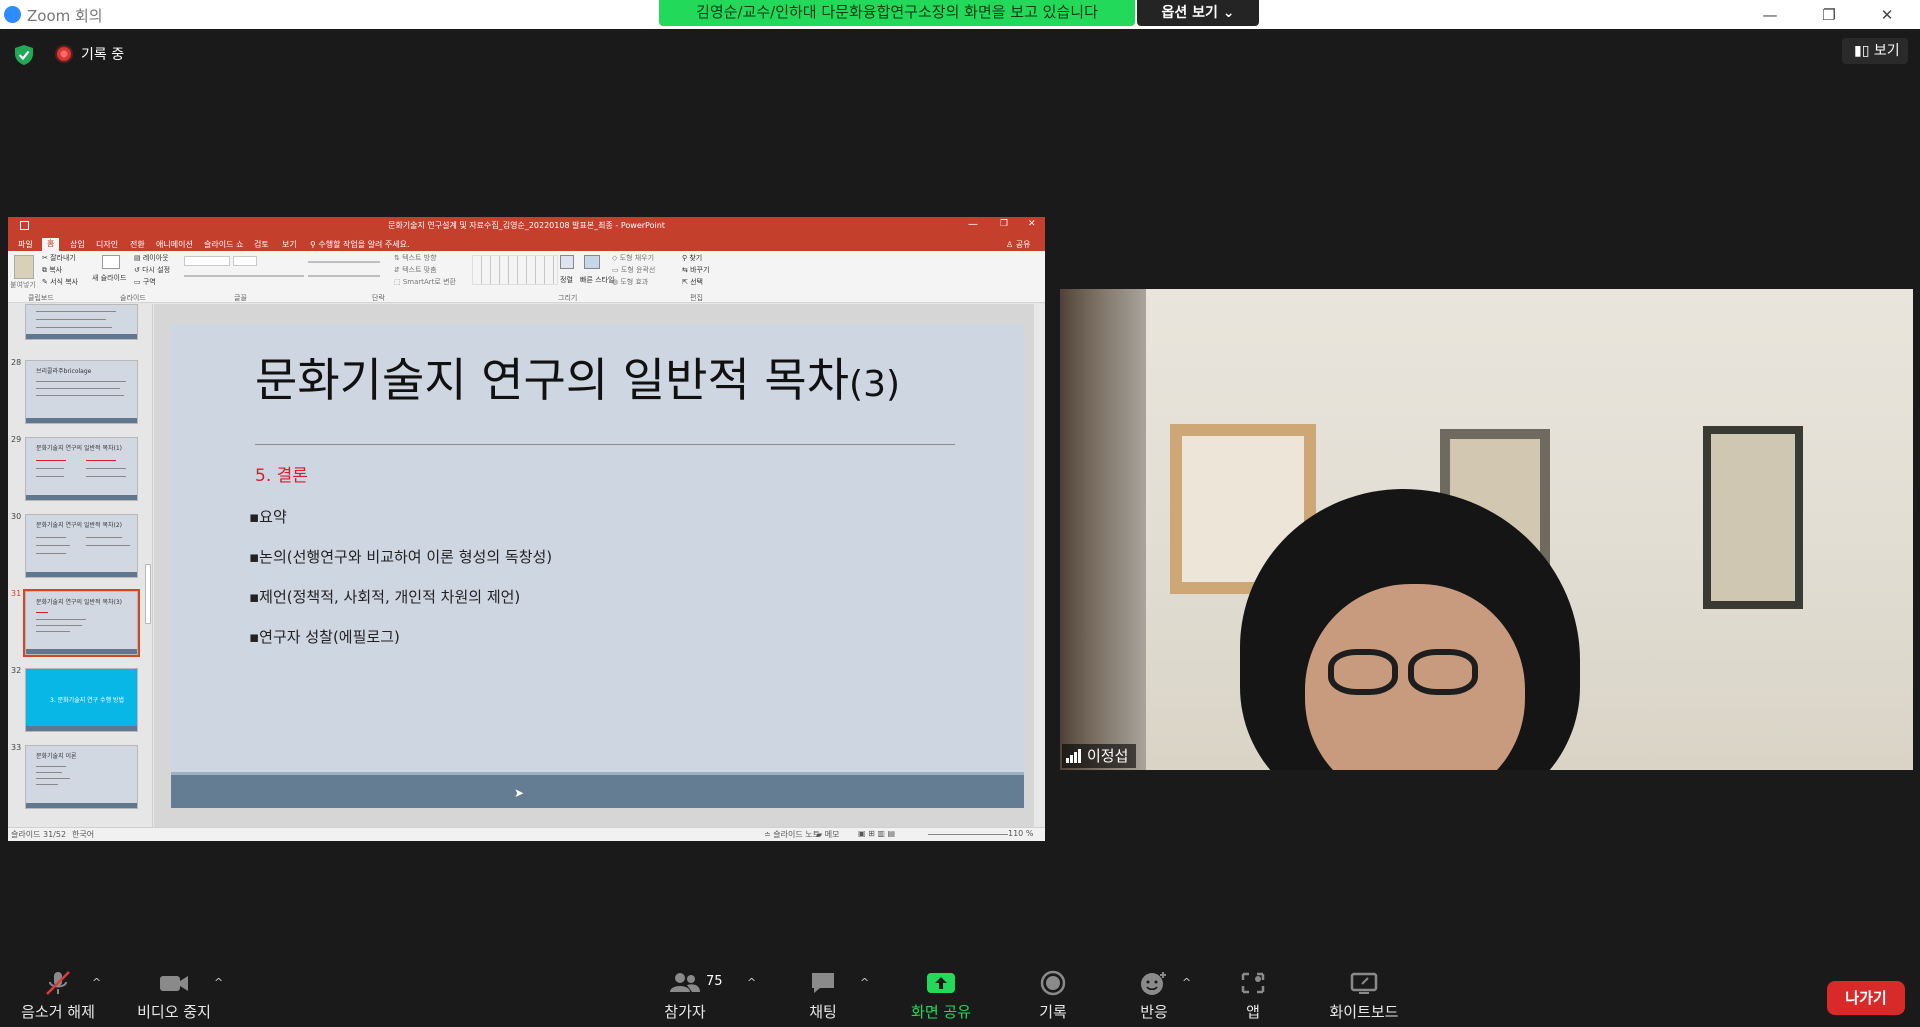 The width and height of the screenshot is (1920, 1027). I want to click on shape-effects-label: 도형 효과, so click(634, 282).